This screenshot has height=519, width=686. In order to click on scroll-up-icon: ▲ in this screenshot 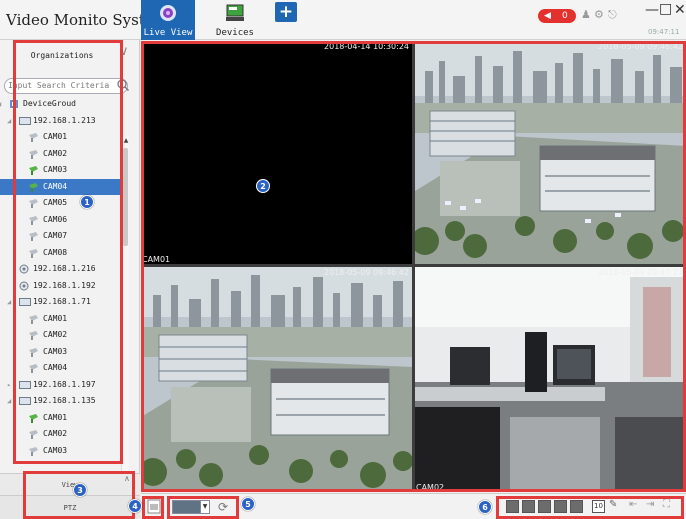, I will do `click(126, 141)`.